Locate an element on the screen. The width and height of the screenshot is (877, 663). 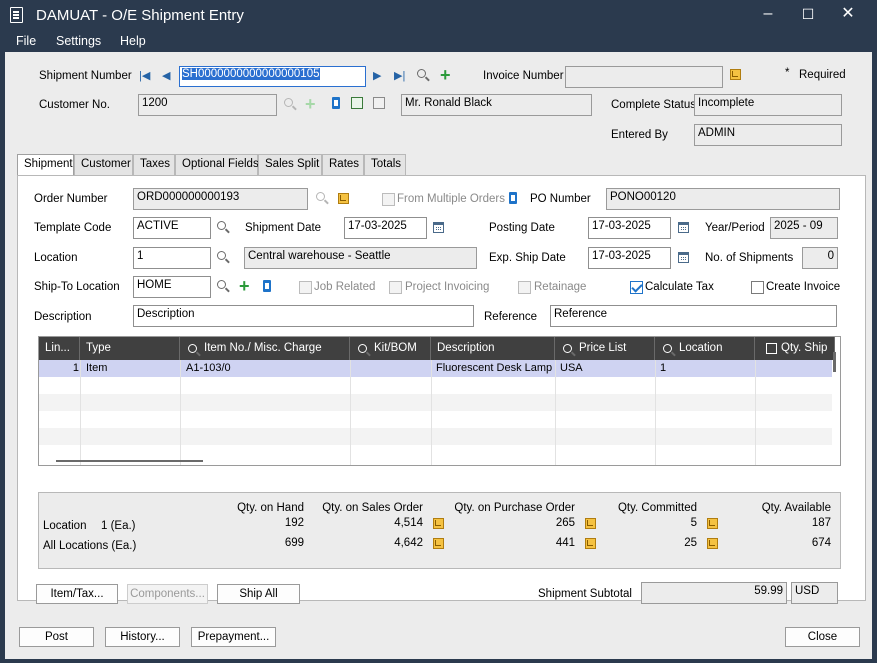
shipment-number-label: Shipment Number is located at coordinates (85, 76).